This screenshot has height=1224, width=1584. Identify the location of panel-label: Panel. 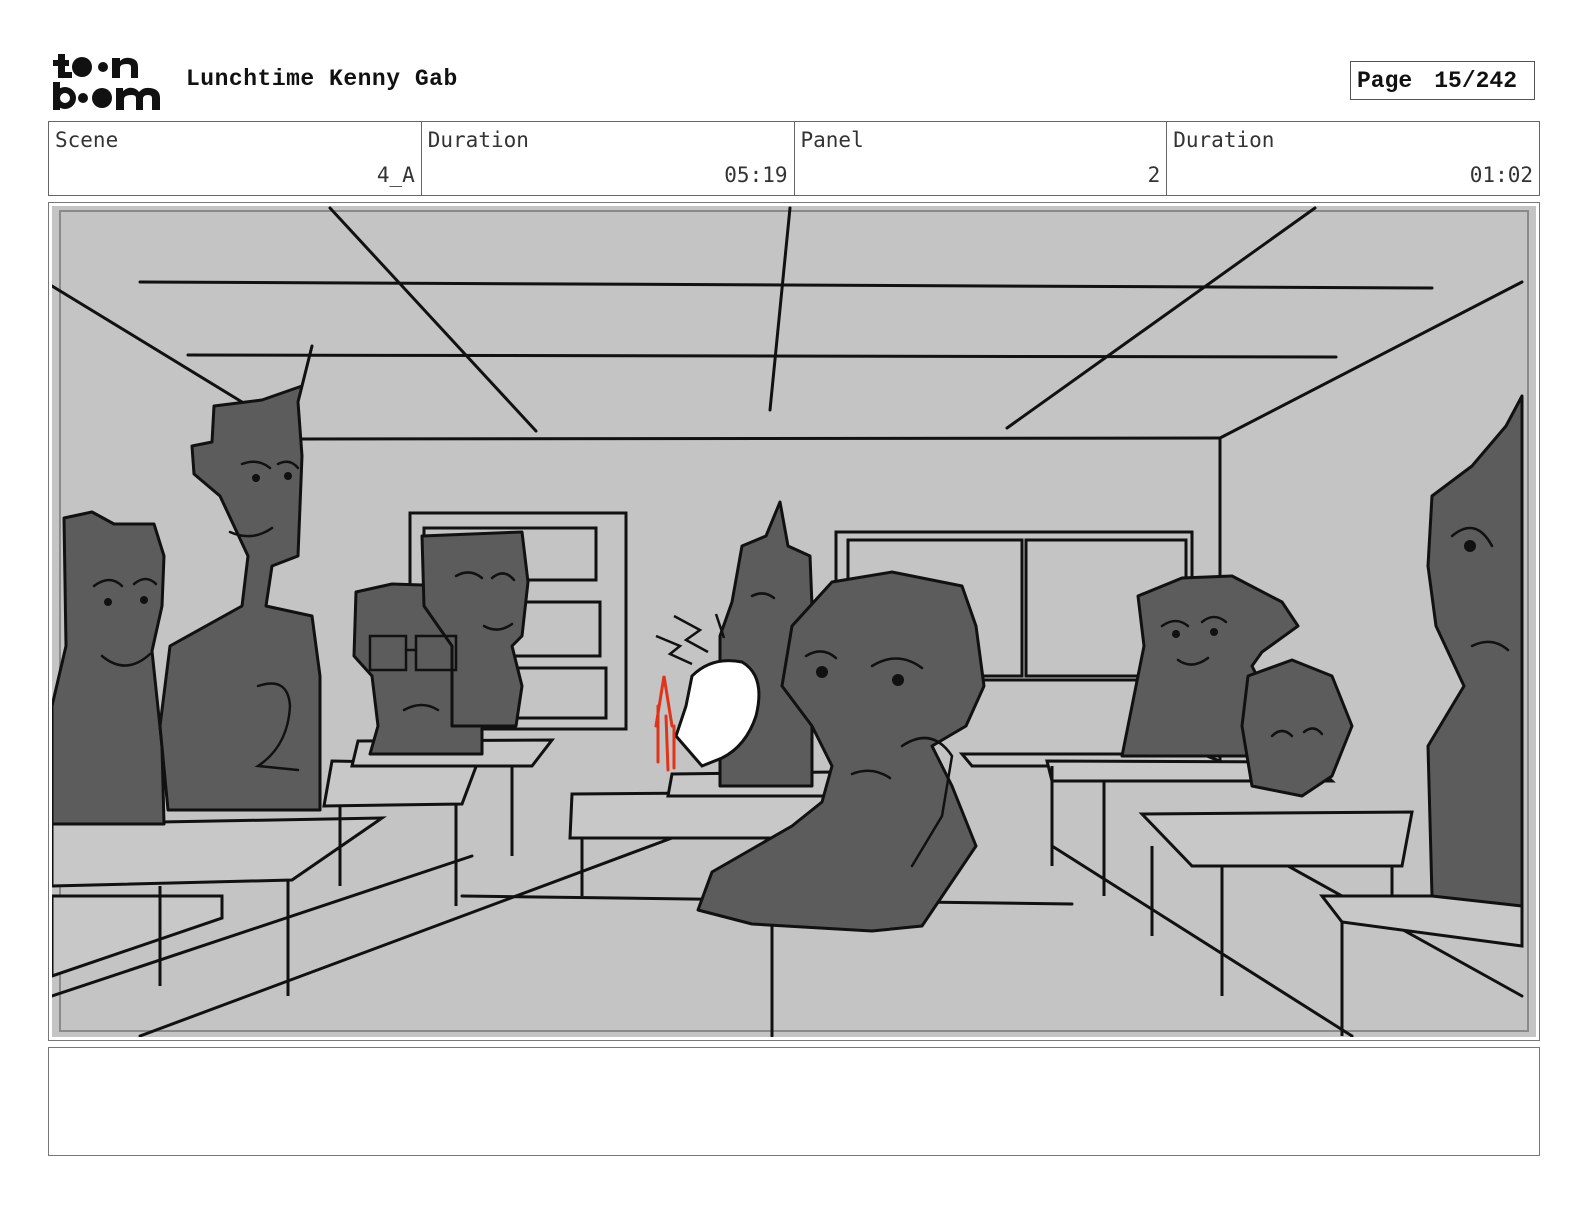
(832, 140).